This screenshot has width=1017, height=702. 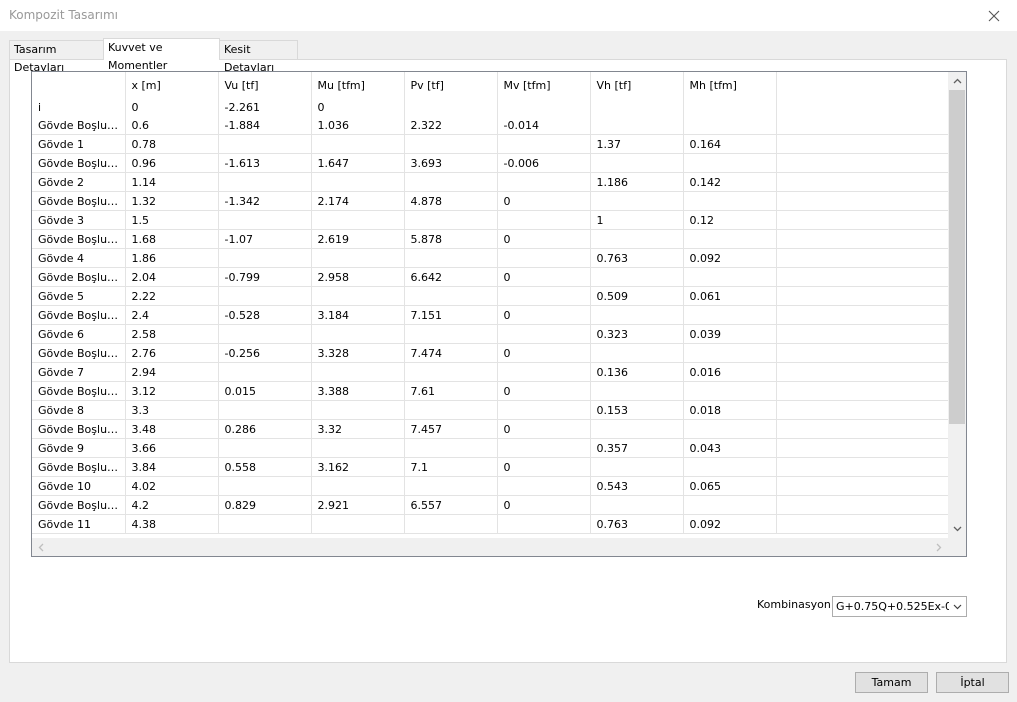 I want to click on table-cell: 1.036, so click(x=358, y=125).